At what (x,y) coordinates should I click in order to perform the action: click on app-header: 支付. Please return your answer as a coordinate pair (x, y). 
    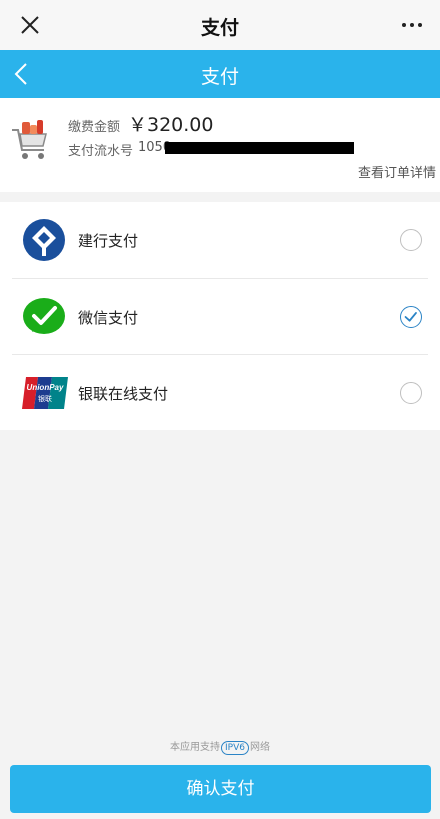
    Looking at the image, I should click on (220, 74).